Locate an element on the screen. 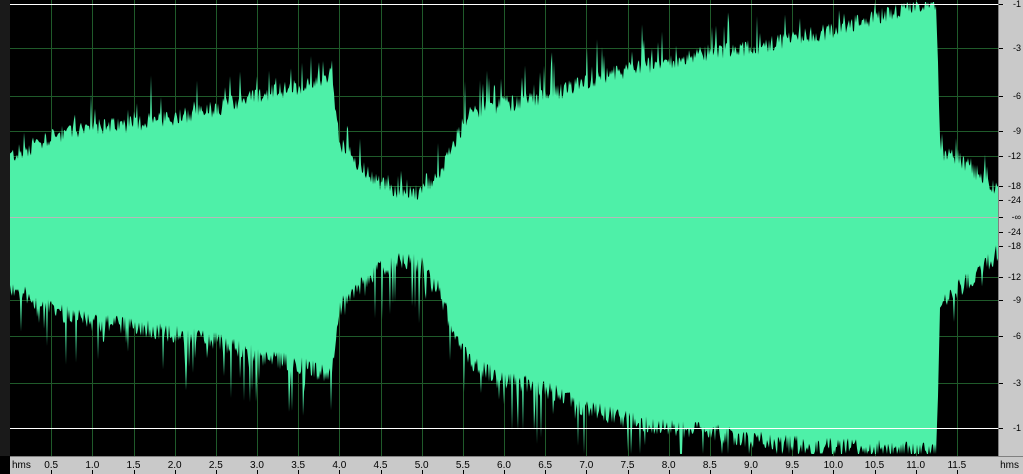  amplitude-db-scale: -1 -3 -6 -9 -12 -18 -24 -∞ -24 -18 -12 -9 -6 -3 -1 is located at coordinates (1010, 228).